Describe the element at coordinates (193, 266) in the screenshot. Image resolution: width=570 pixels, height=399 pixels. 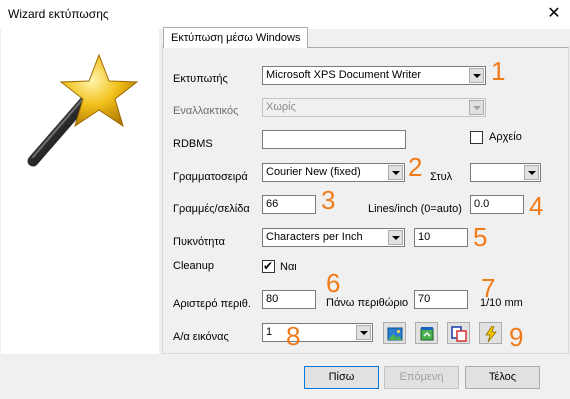
I see `cleanup-label: Cleanup` at that location.